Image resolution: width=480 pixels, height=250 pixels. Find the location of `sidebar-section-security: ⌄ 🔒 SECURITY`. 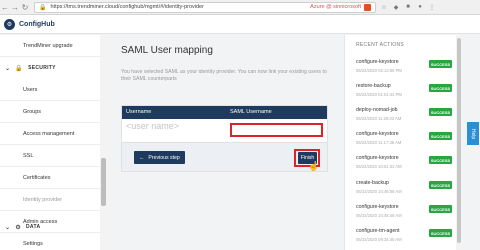

sidebar-section-security: ⌄ 🔒 SECURITY is located at coordinates (50, 68).